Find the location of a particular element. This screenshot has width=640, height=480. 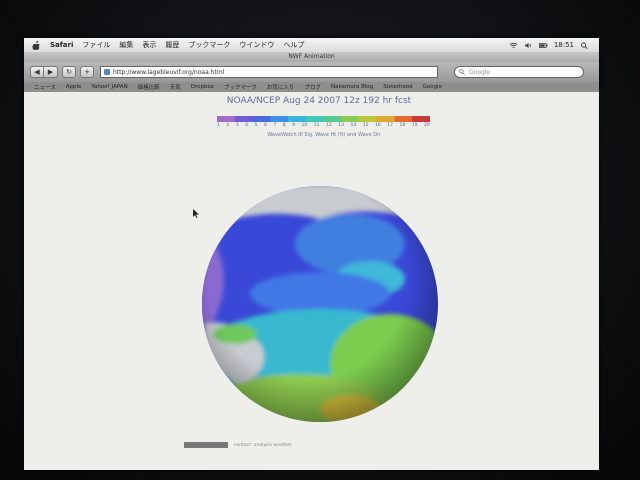

wifi-icon is located at coordinates (513, 45).